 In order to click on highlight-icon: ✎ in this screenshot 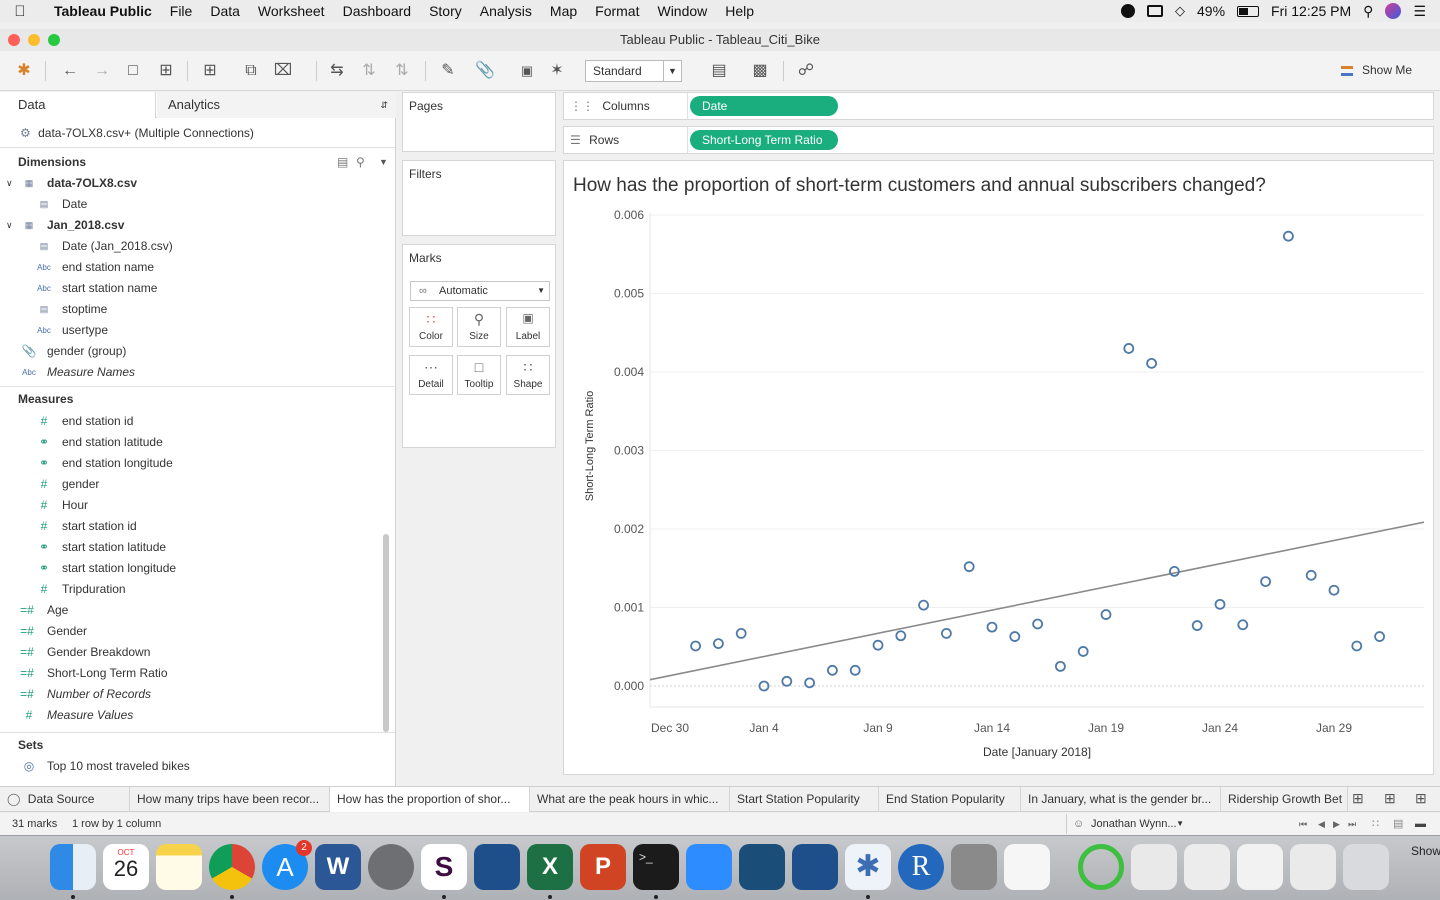, I will do `click(448, 71)`.